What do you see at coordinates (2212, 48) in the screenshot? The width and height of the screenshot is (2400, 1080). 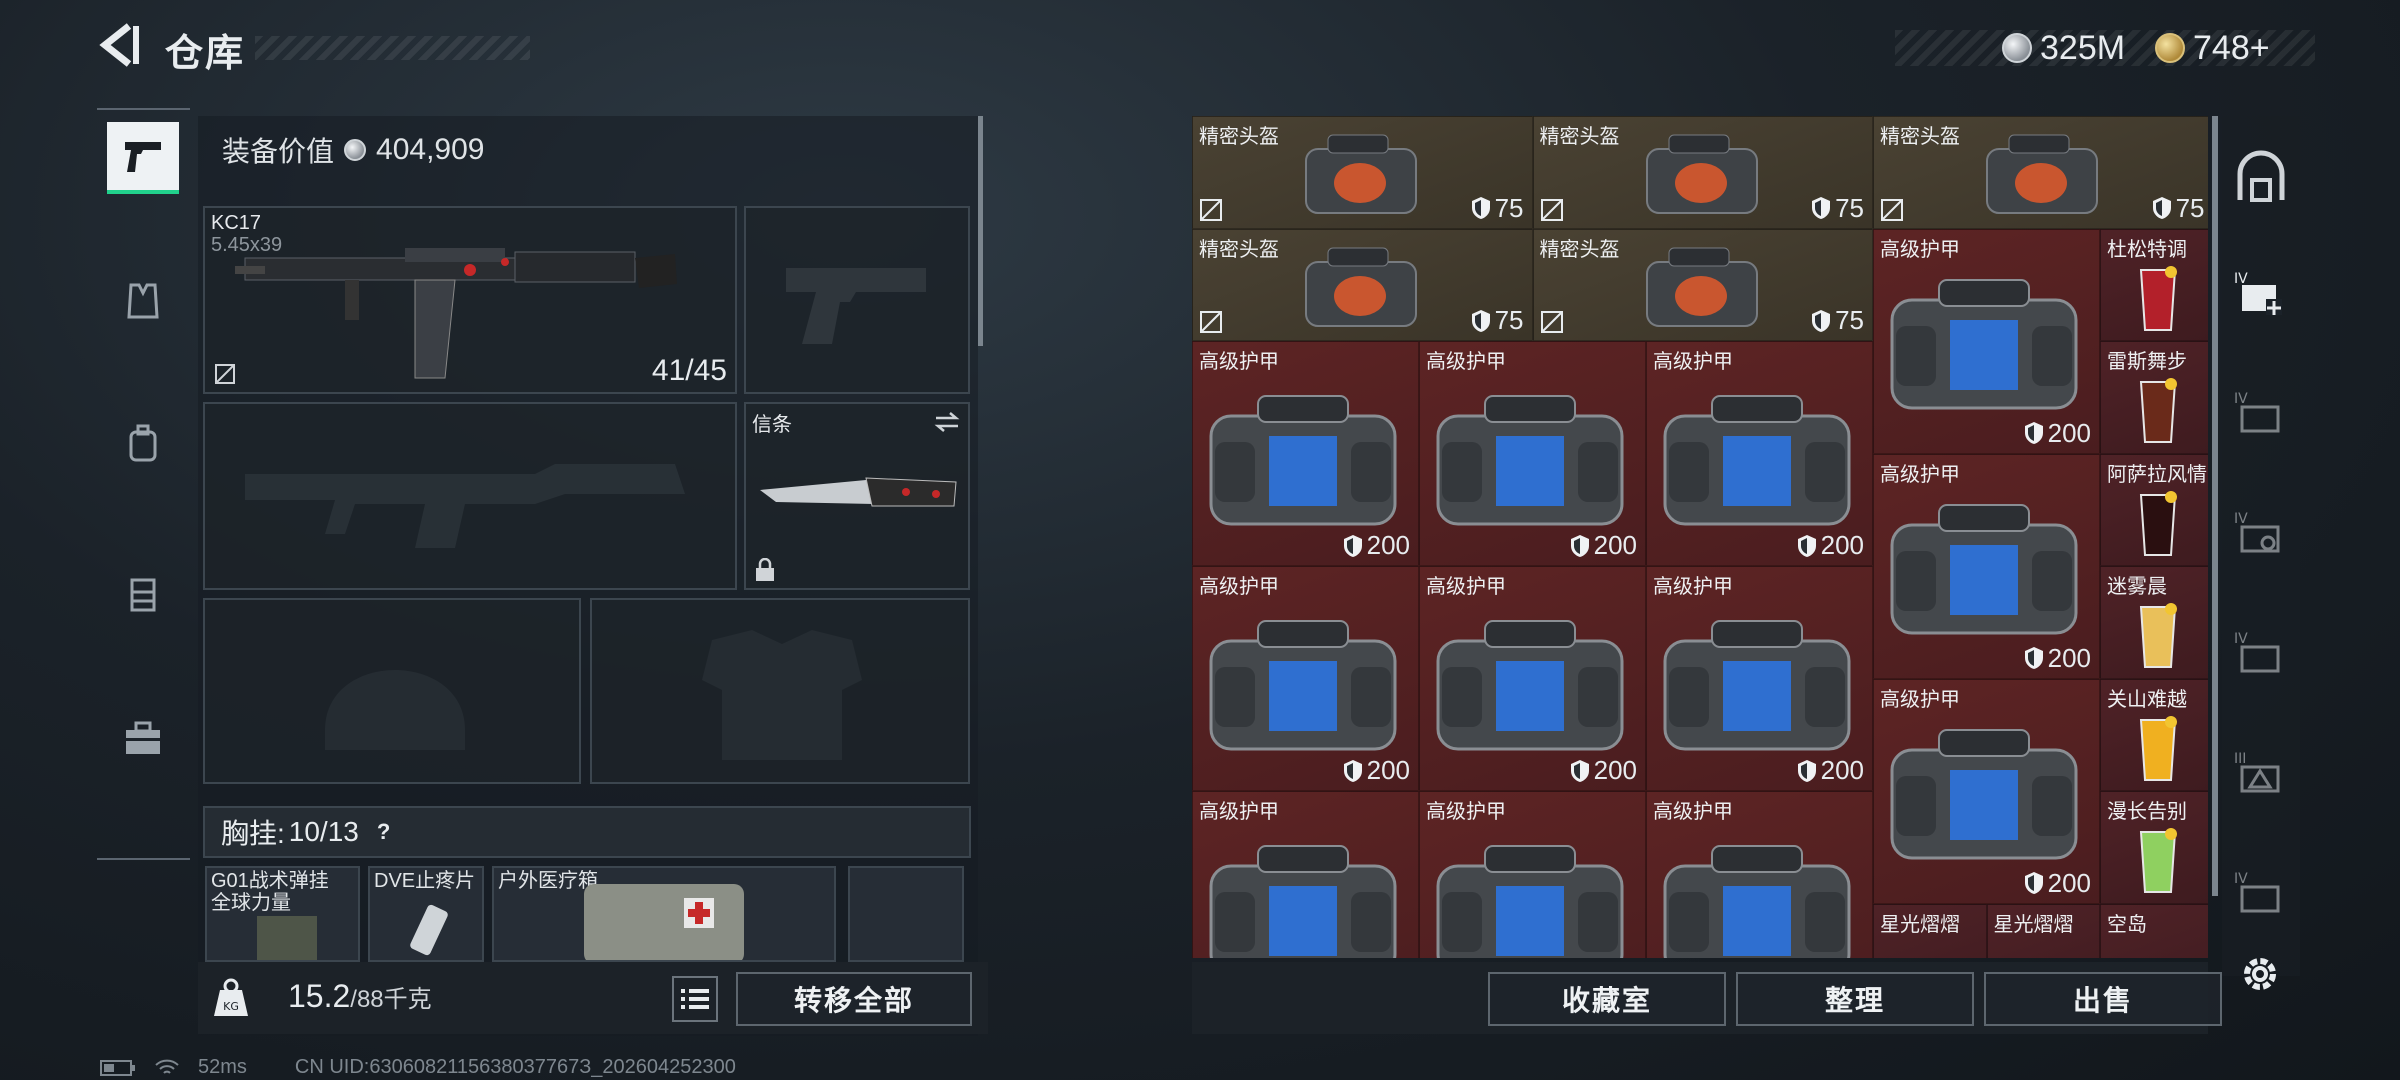 I see `currency-gold: 748+` at bounding box center [2212, 48].